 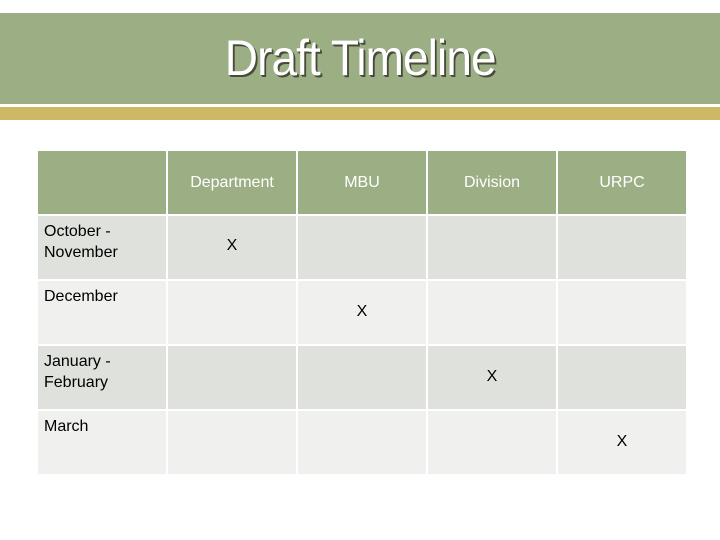 What do you see at coordinates (102, 312) in the screenshot?
I see `period-label: December` at bounding box center [102, 312].